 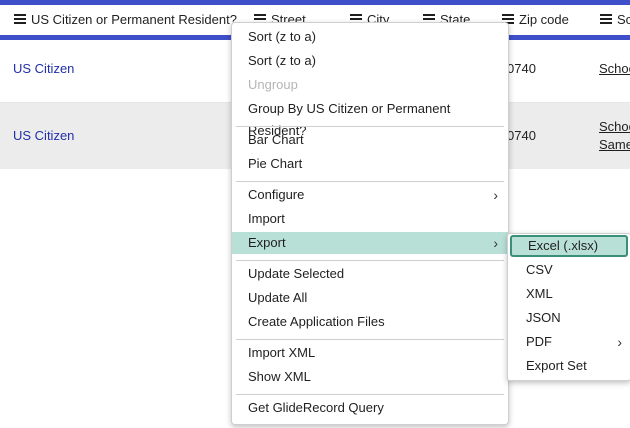 What do you see at coordinates (569, 318) in the screenshot?
I see `export-item-json: JSON` at bounding box center [569, 318].